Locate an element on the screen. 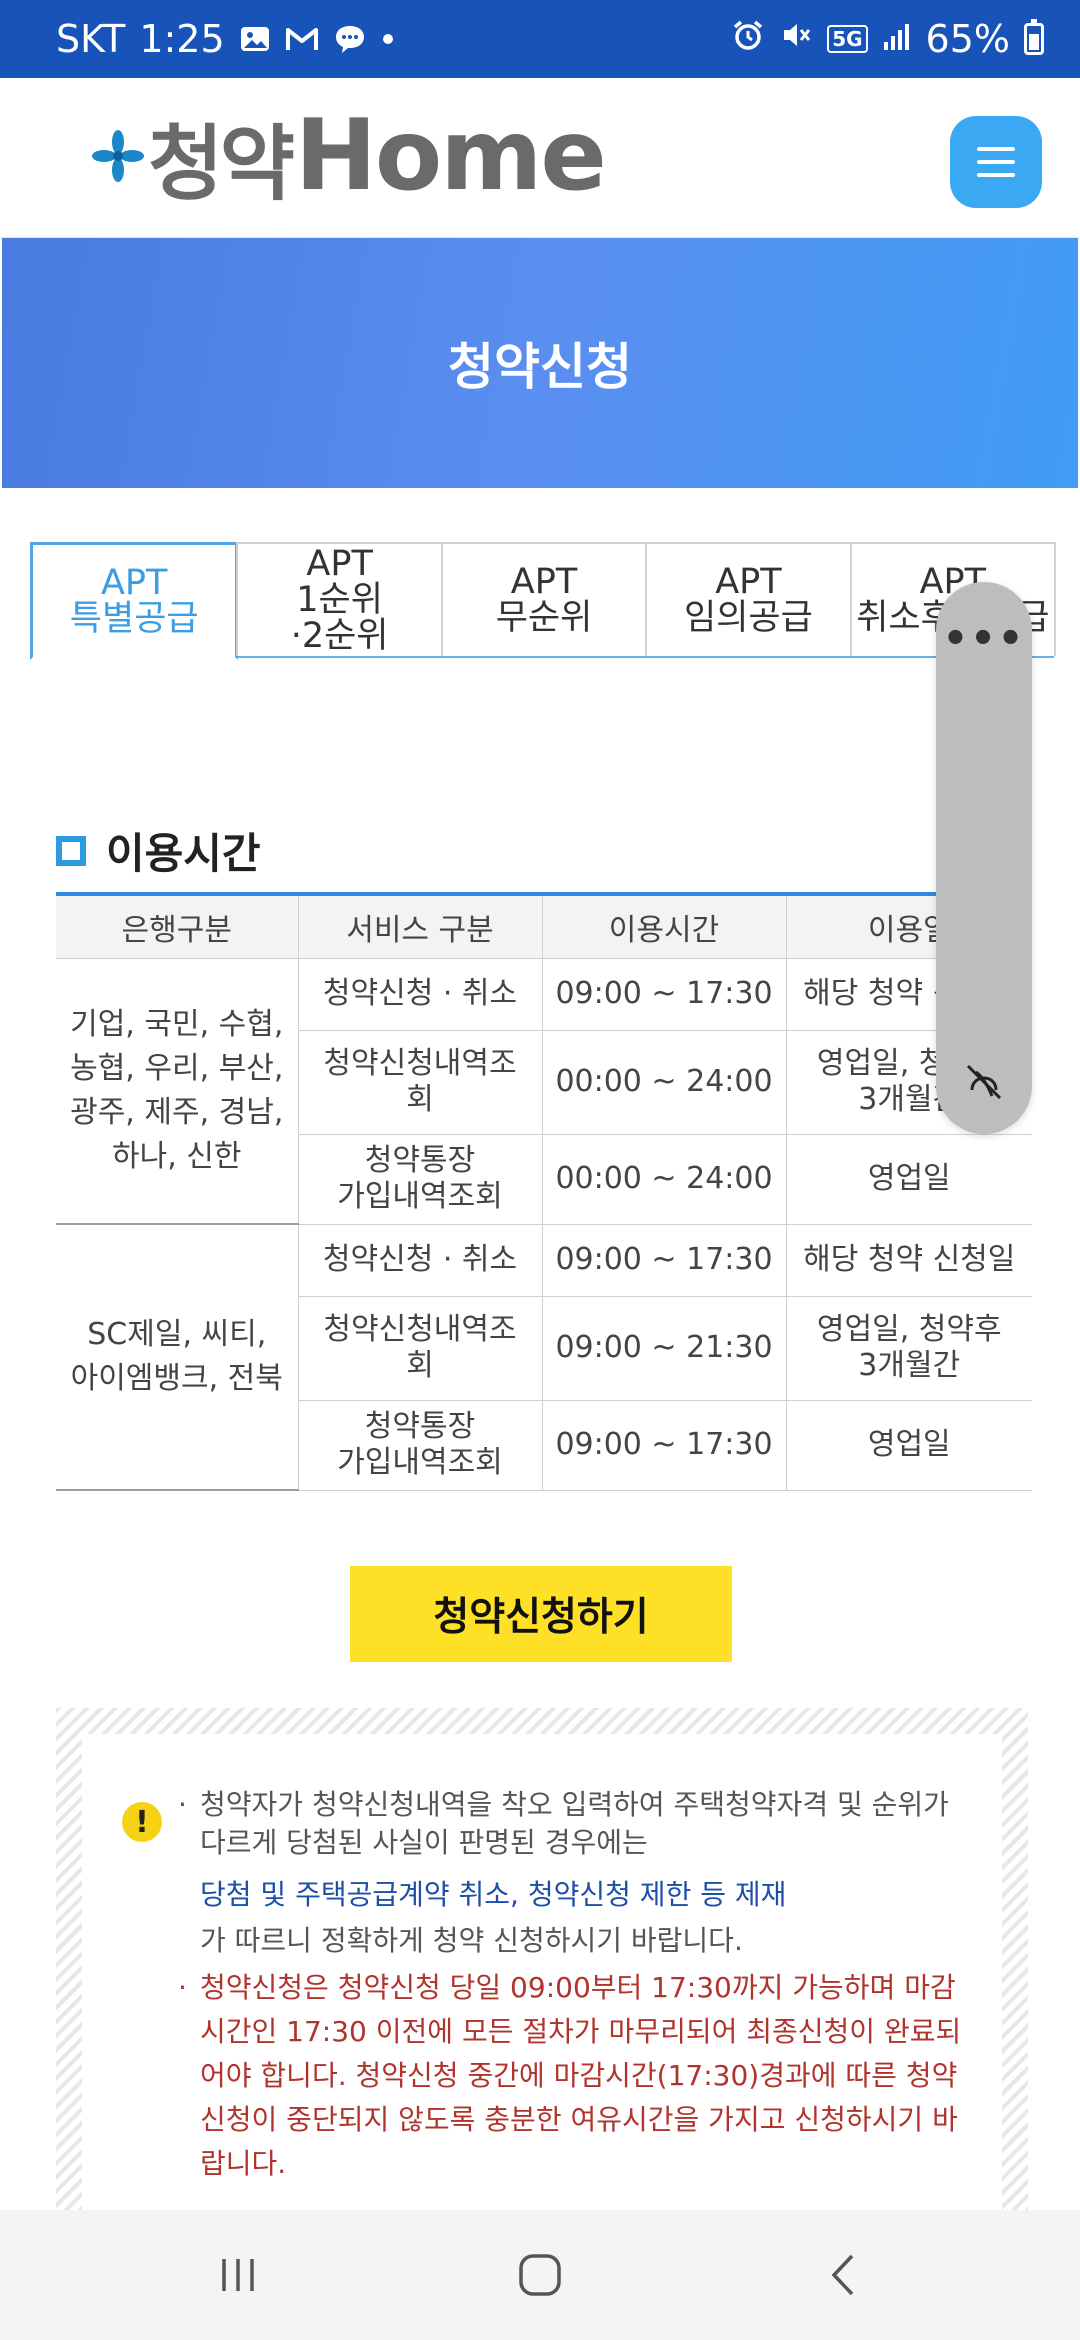  table-header-row: 은행구분 서비스 구분 이용시간 이용일 is located at coordinates (544, 925).